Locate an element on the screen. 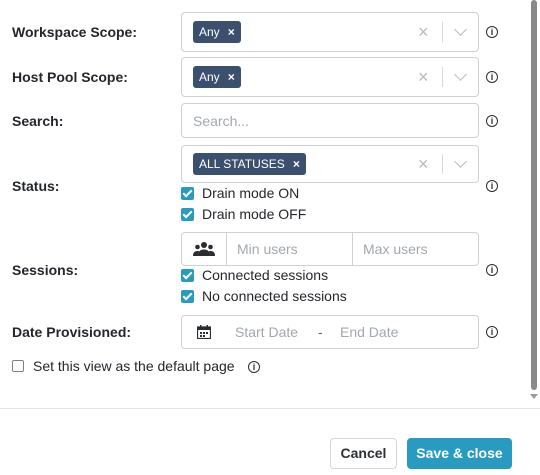 This screenshot has height=475, width=540. drain-mode-on-label: Drain mode ON is located at coordinates (251, 193).